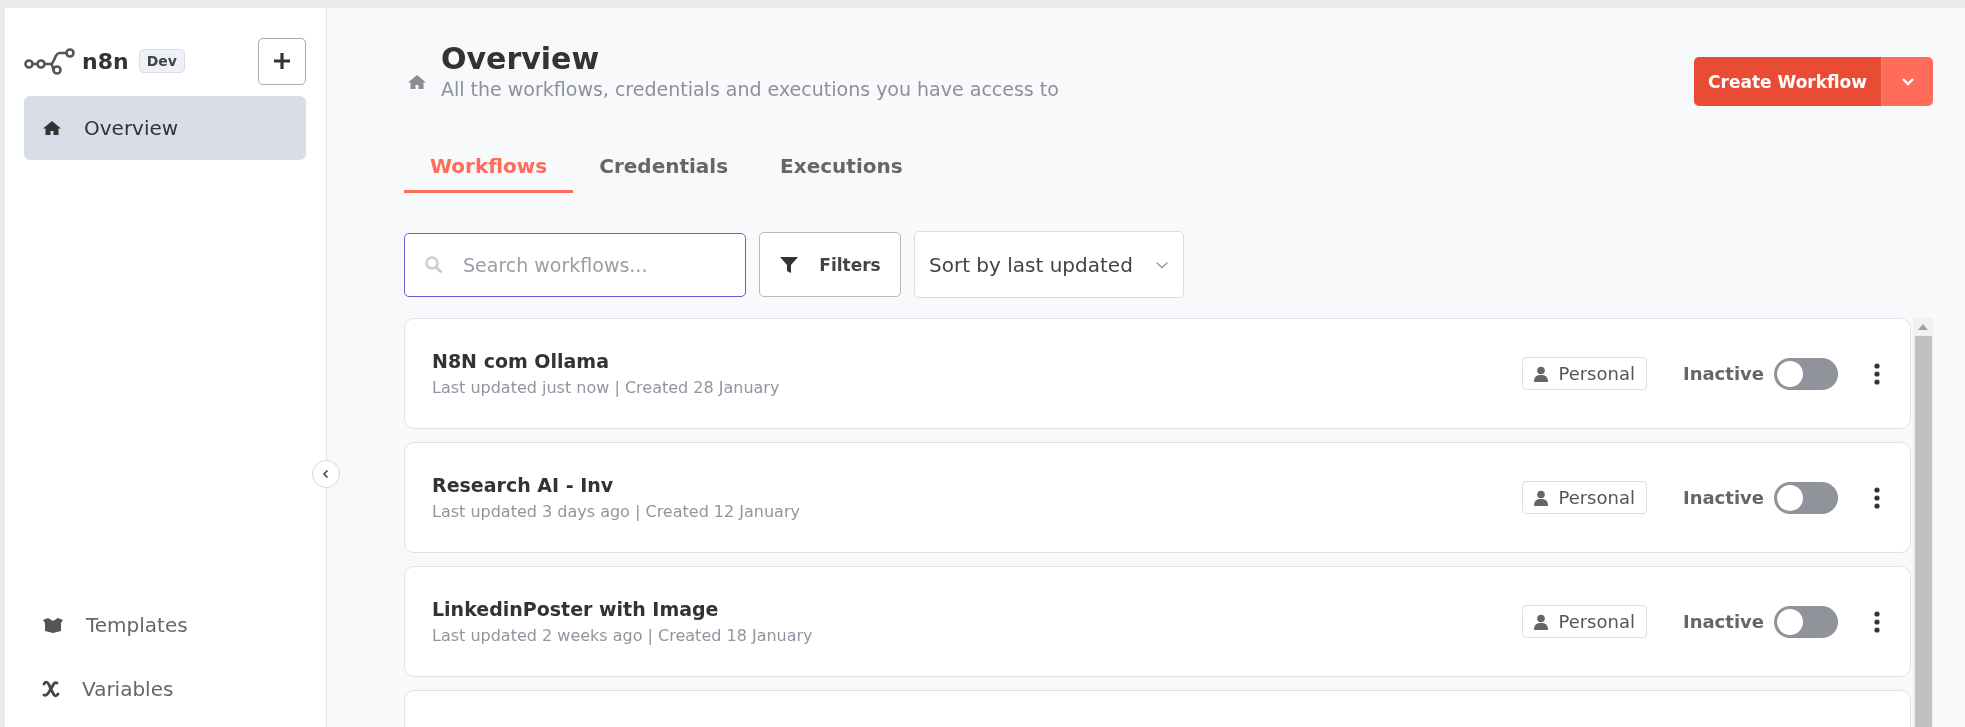 The height and width of the screenshot is (727, 1965). What do you see at coordinates (1788, 81) in the screenshot?
I see `create-workflow-button: Create Workflow` at bounding box center [1788, 81].